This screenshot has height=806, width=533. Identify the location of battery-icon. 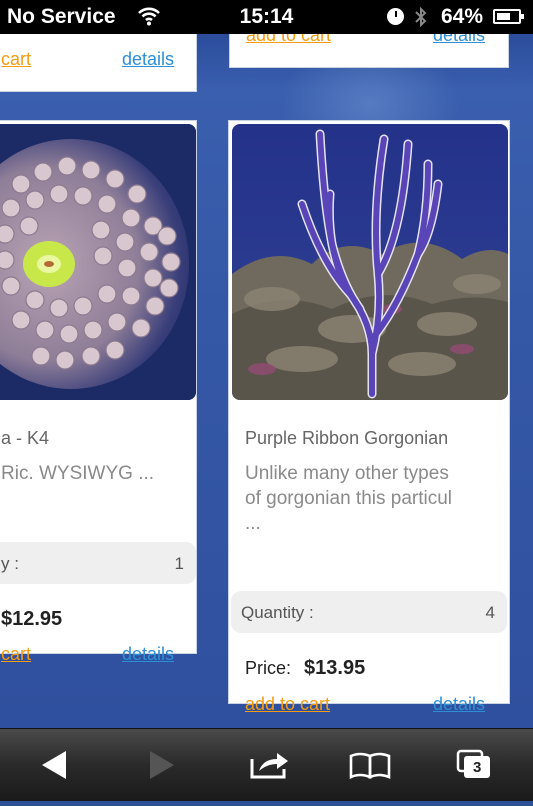
(508, 16).